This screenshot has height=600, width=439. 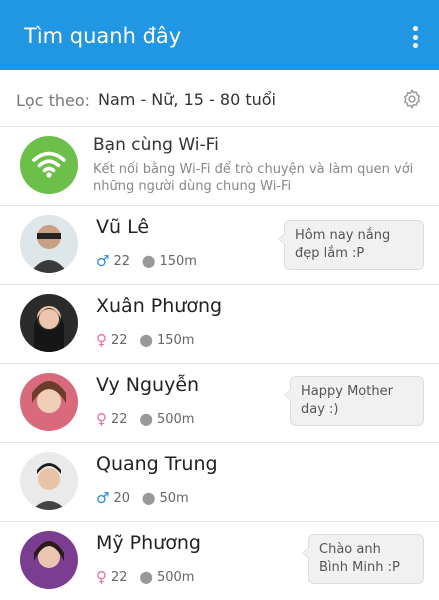 I want to click on filter-bar: Lọc theo: Nam - Nữ, 15 - 80 tuổi, so click(x=219, y=98).